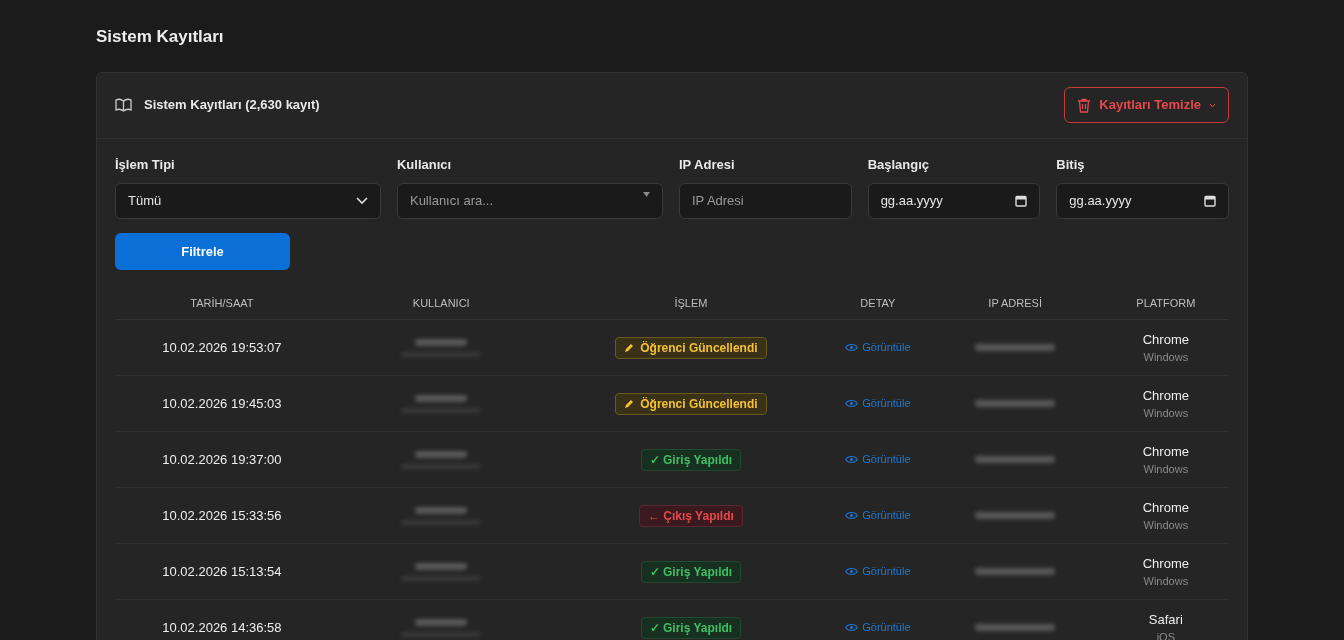 The width and height of the screenshot is (1344, 640). I want to click on column-header: IP ADRESİ, so click(1015, 304).